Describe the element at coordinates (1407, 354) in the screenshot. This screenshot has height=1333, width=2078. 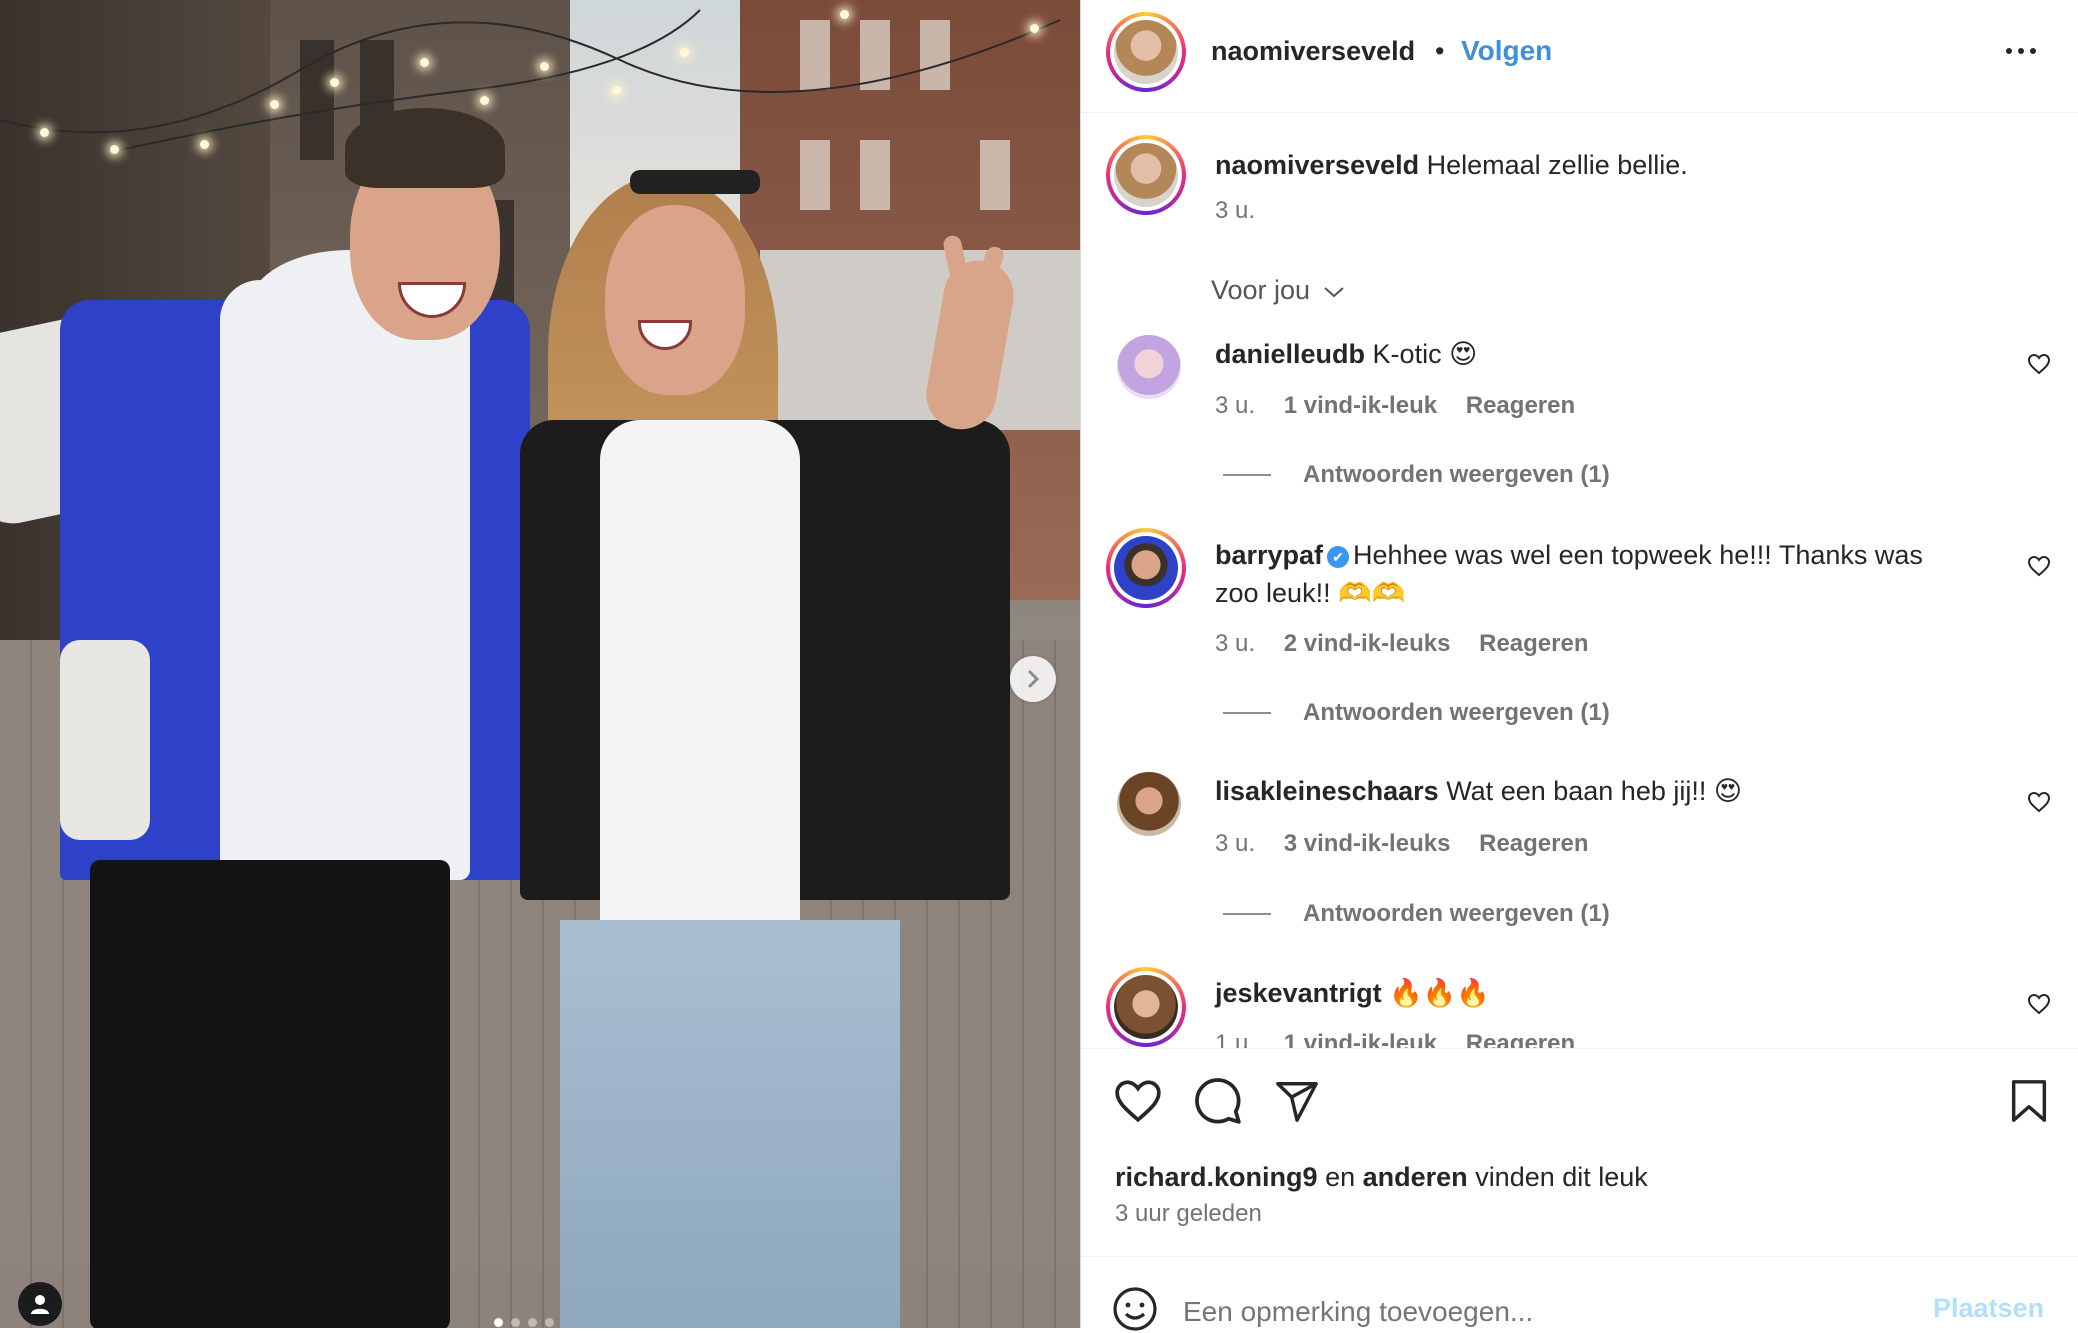
I see `comment-text: K-otic` at that location.